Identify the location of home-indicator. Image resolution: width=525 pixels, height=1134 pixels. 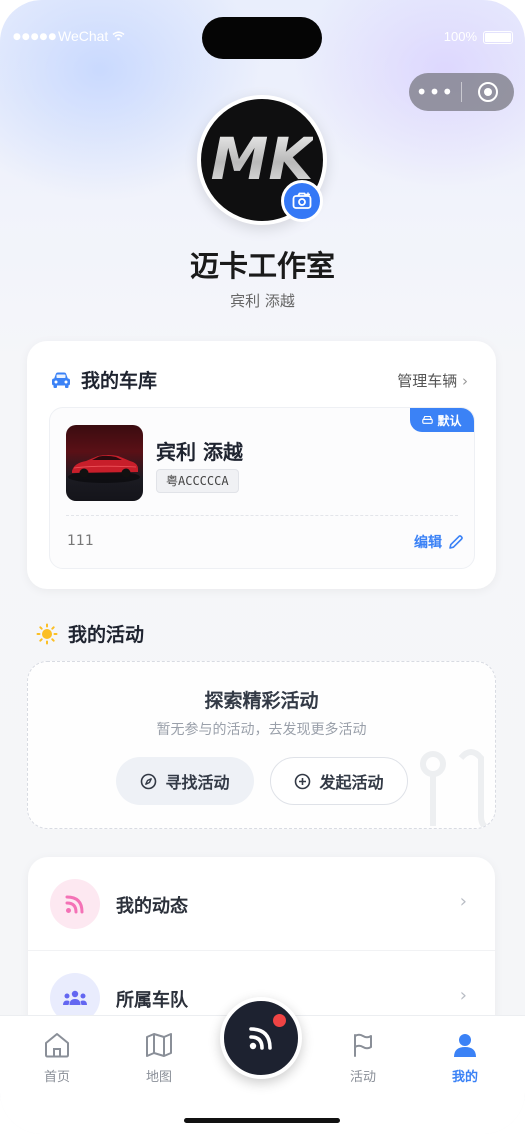
(262, 1120).